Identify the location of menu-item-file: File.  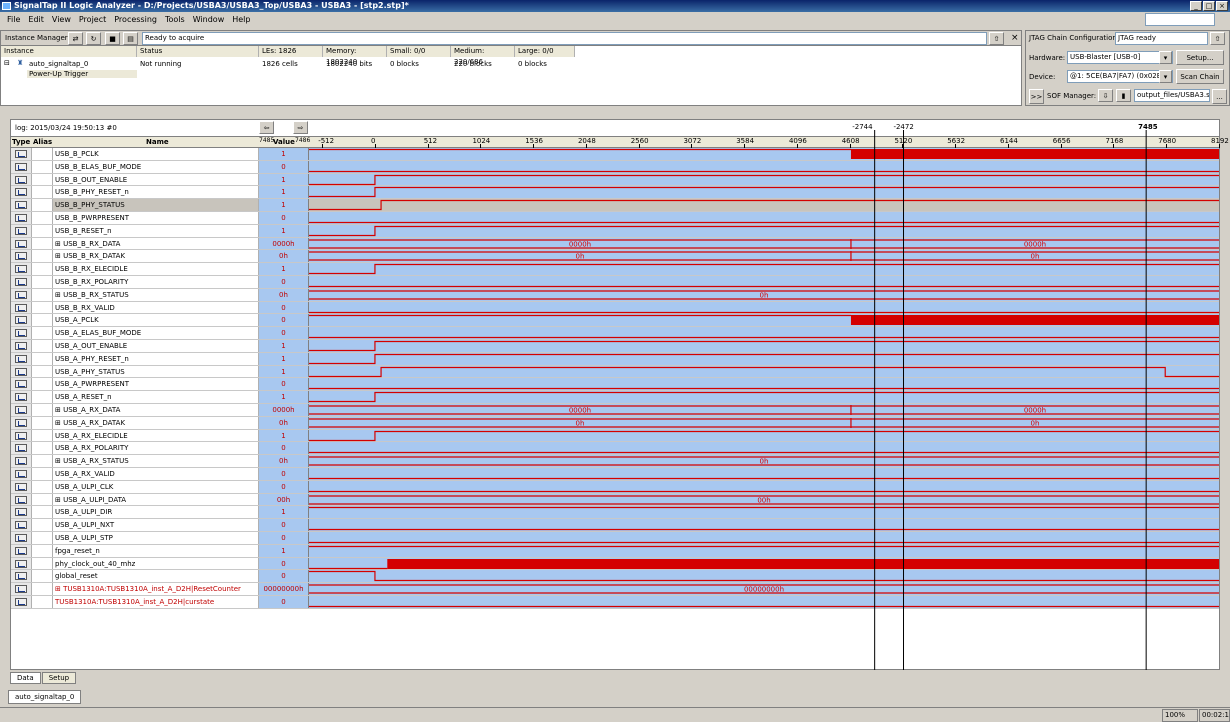
(13, 19).